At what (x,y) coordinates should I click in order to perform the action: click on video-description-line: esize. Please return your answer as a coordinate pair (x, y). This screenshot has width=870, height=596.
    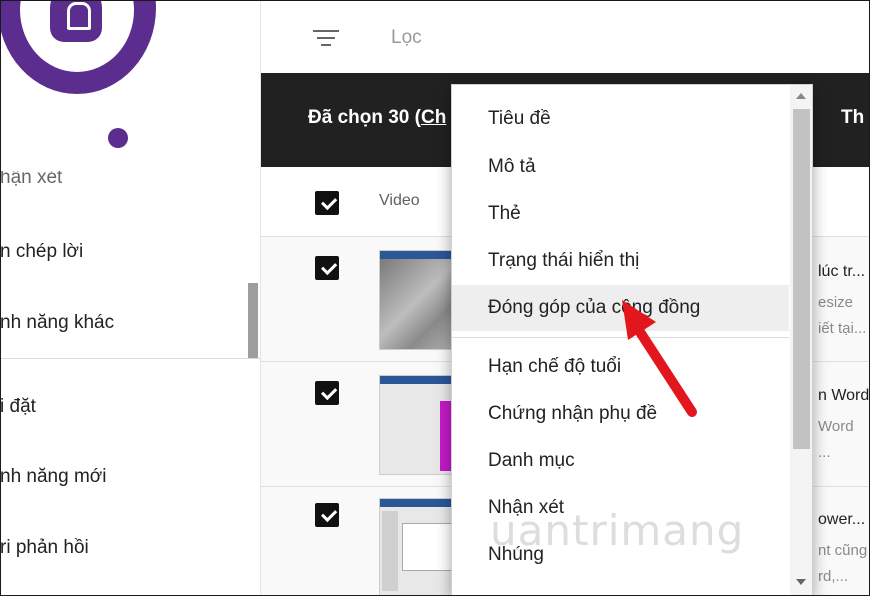
    Looking at the image, I should click on (836, 302).